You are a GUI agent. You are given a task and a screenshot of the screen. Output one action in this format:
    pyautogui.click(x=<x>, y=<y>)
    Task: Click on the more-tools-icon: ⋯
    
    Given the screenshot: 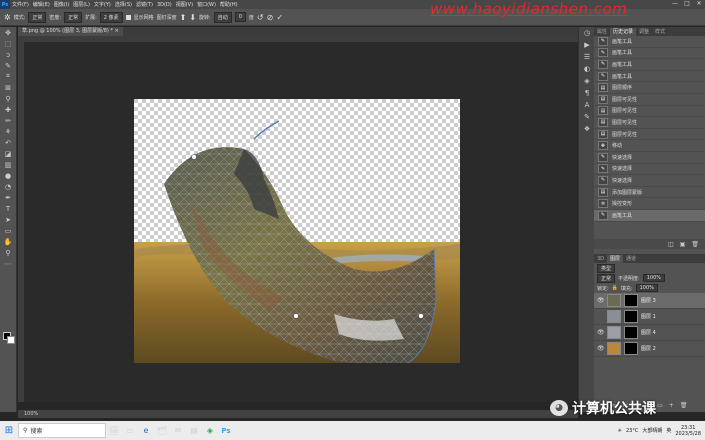 What is the action you would take?
    pyautogui.click(x=8, y=263)
    